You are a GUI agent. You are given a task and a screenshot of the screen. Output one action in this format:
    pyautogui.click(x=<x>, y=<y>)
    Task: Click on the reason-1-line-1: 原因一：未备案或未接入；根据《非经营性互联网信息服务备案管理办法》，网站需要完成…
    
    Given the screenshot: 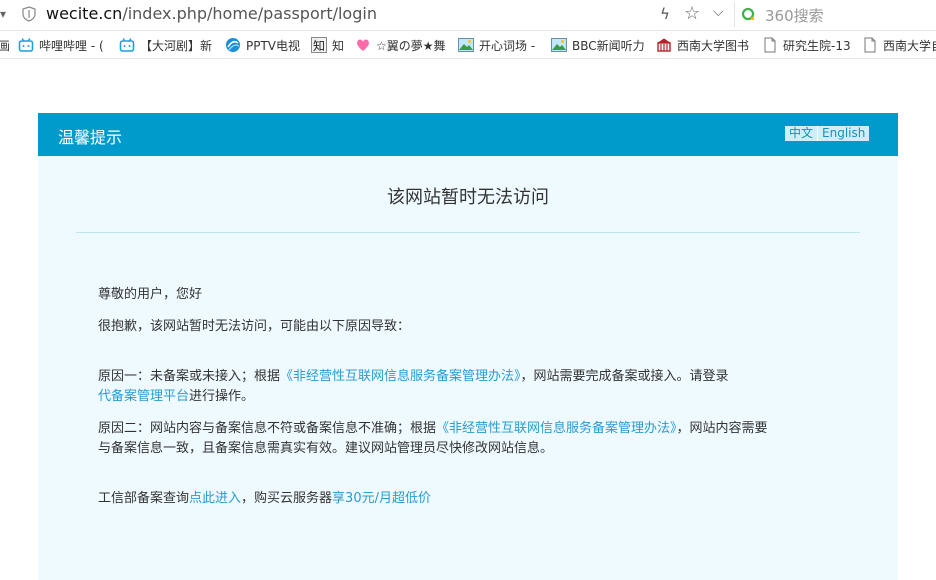 What is the action you would take?
    pyautogui.click(x=413, y=377)
    